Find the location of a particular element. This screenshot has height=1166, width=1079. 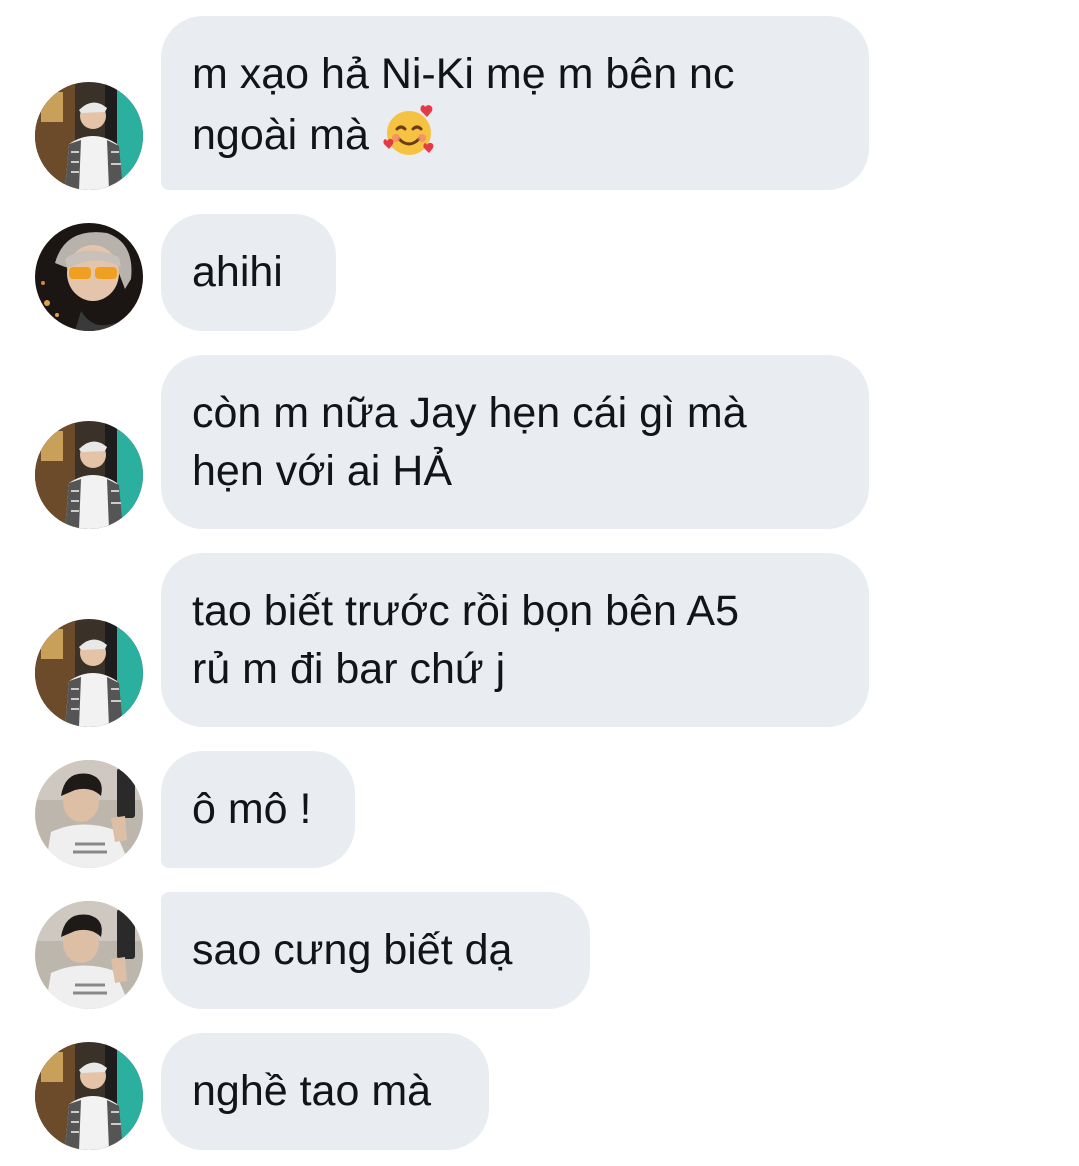

message-bubble: ô mô ! is located at coordinates (258, 809).